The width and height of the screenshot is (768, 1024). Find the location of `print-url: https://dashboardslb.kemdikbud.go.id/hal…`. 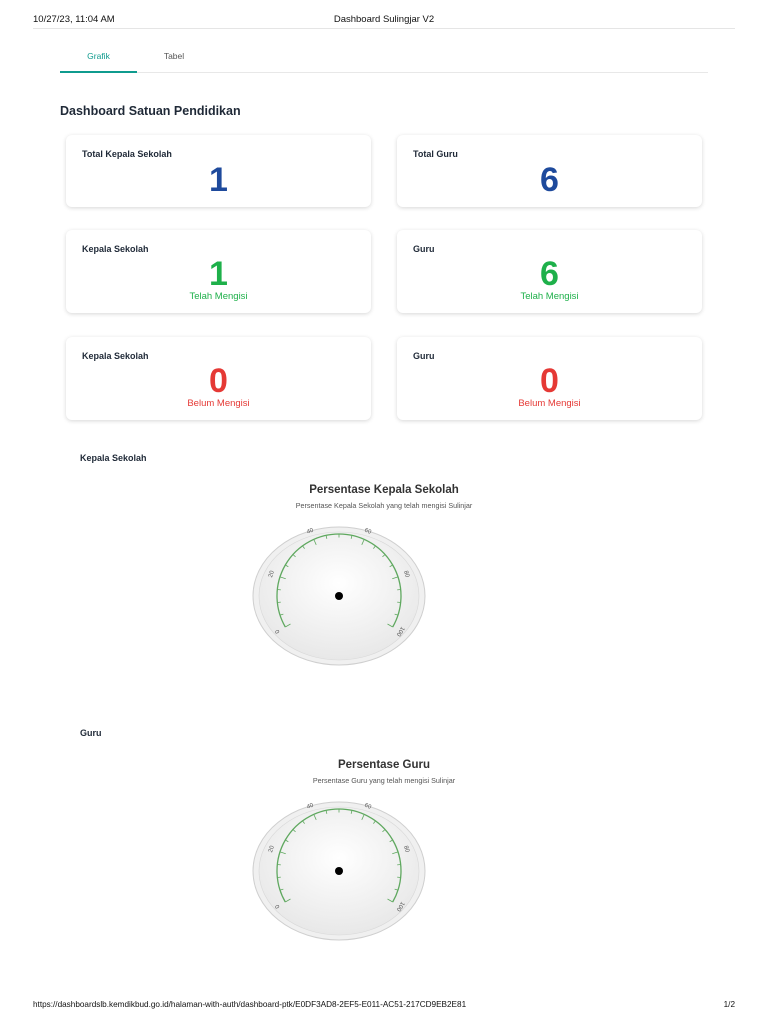

print-url: https://dashboardslb.kemdikbud.go.id/hal… is located at coordinates (250, 1004).